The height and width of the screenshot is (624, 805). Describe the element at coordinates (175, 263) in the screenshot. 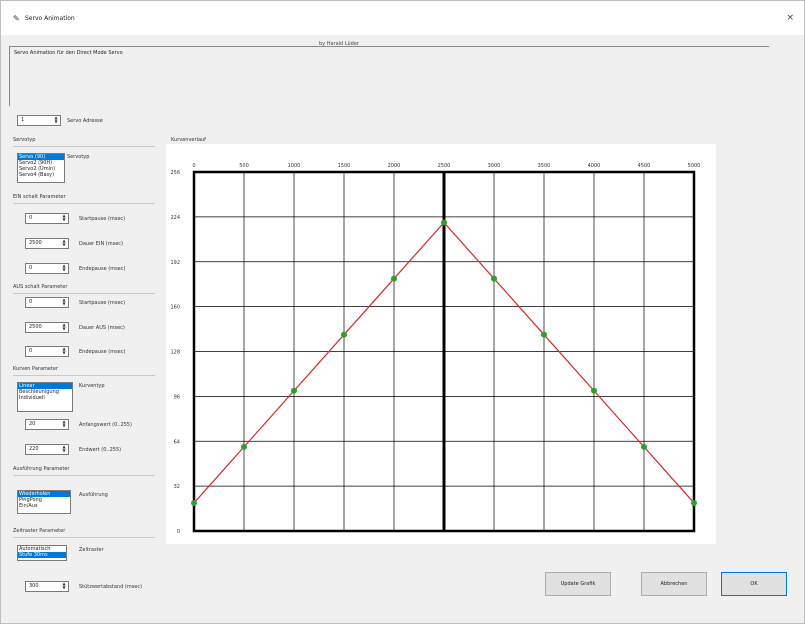

I see `y-tick-label: 192` at that location.